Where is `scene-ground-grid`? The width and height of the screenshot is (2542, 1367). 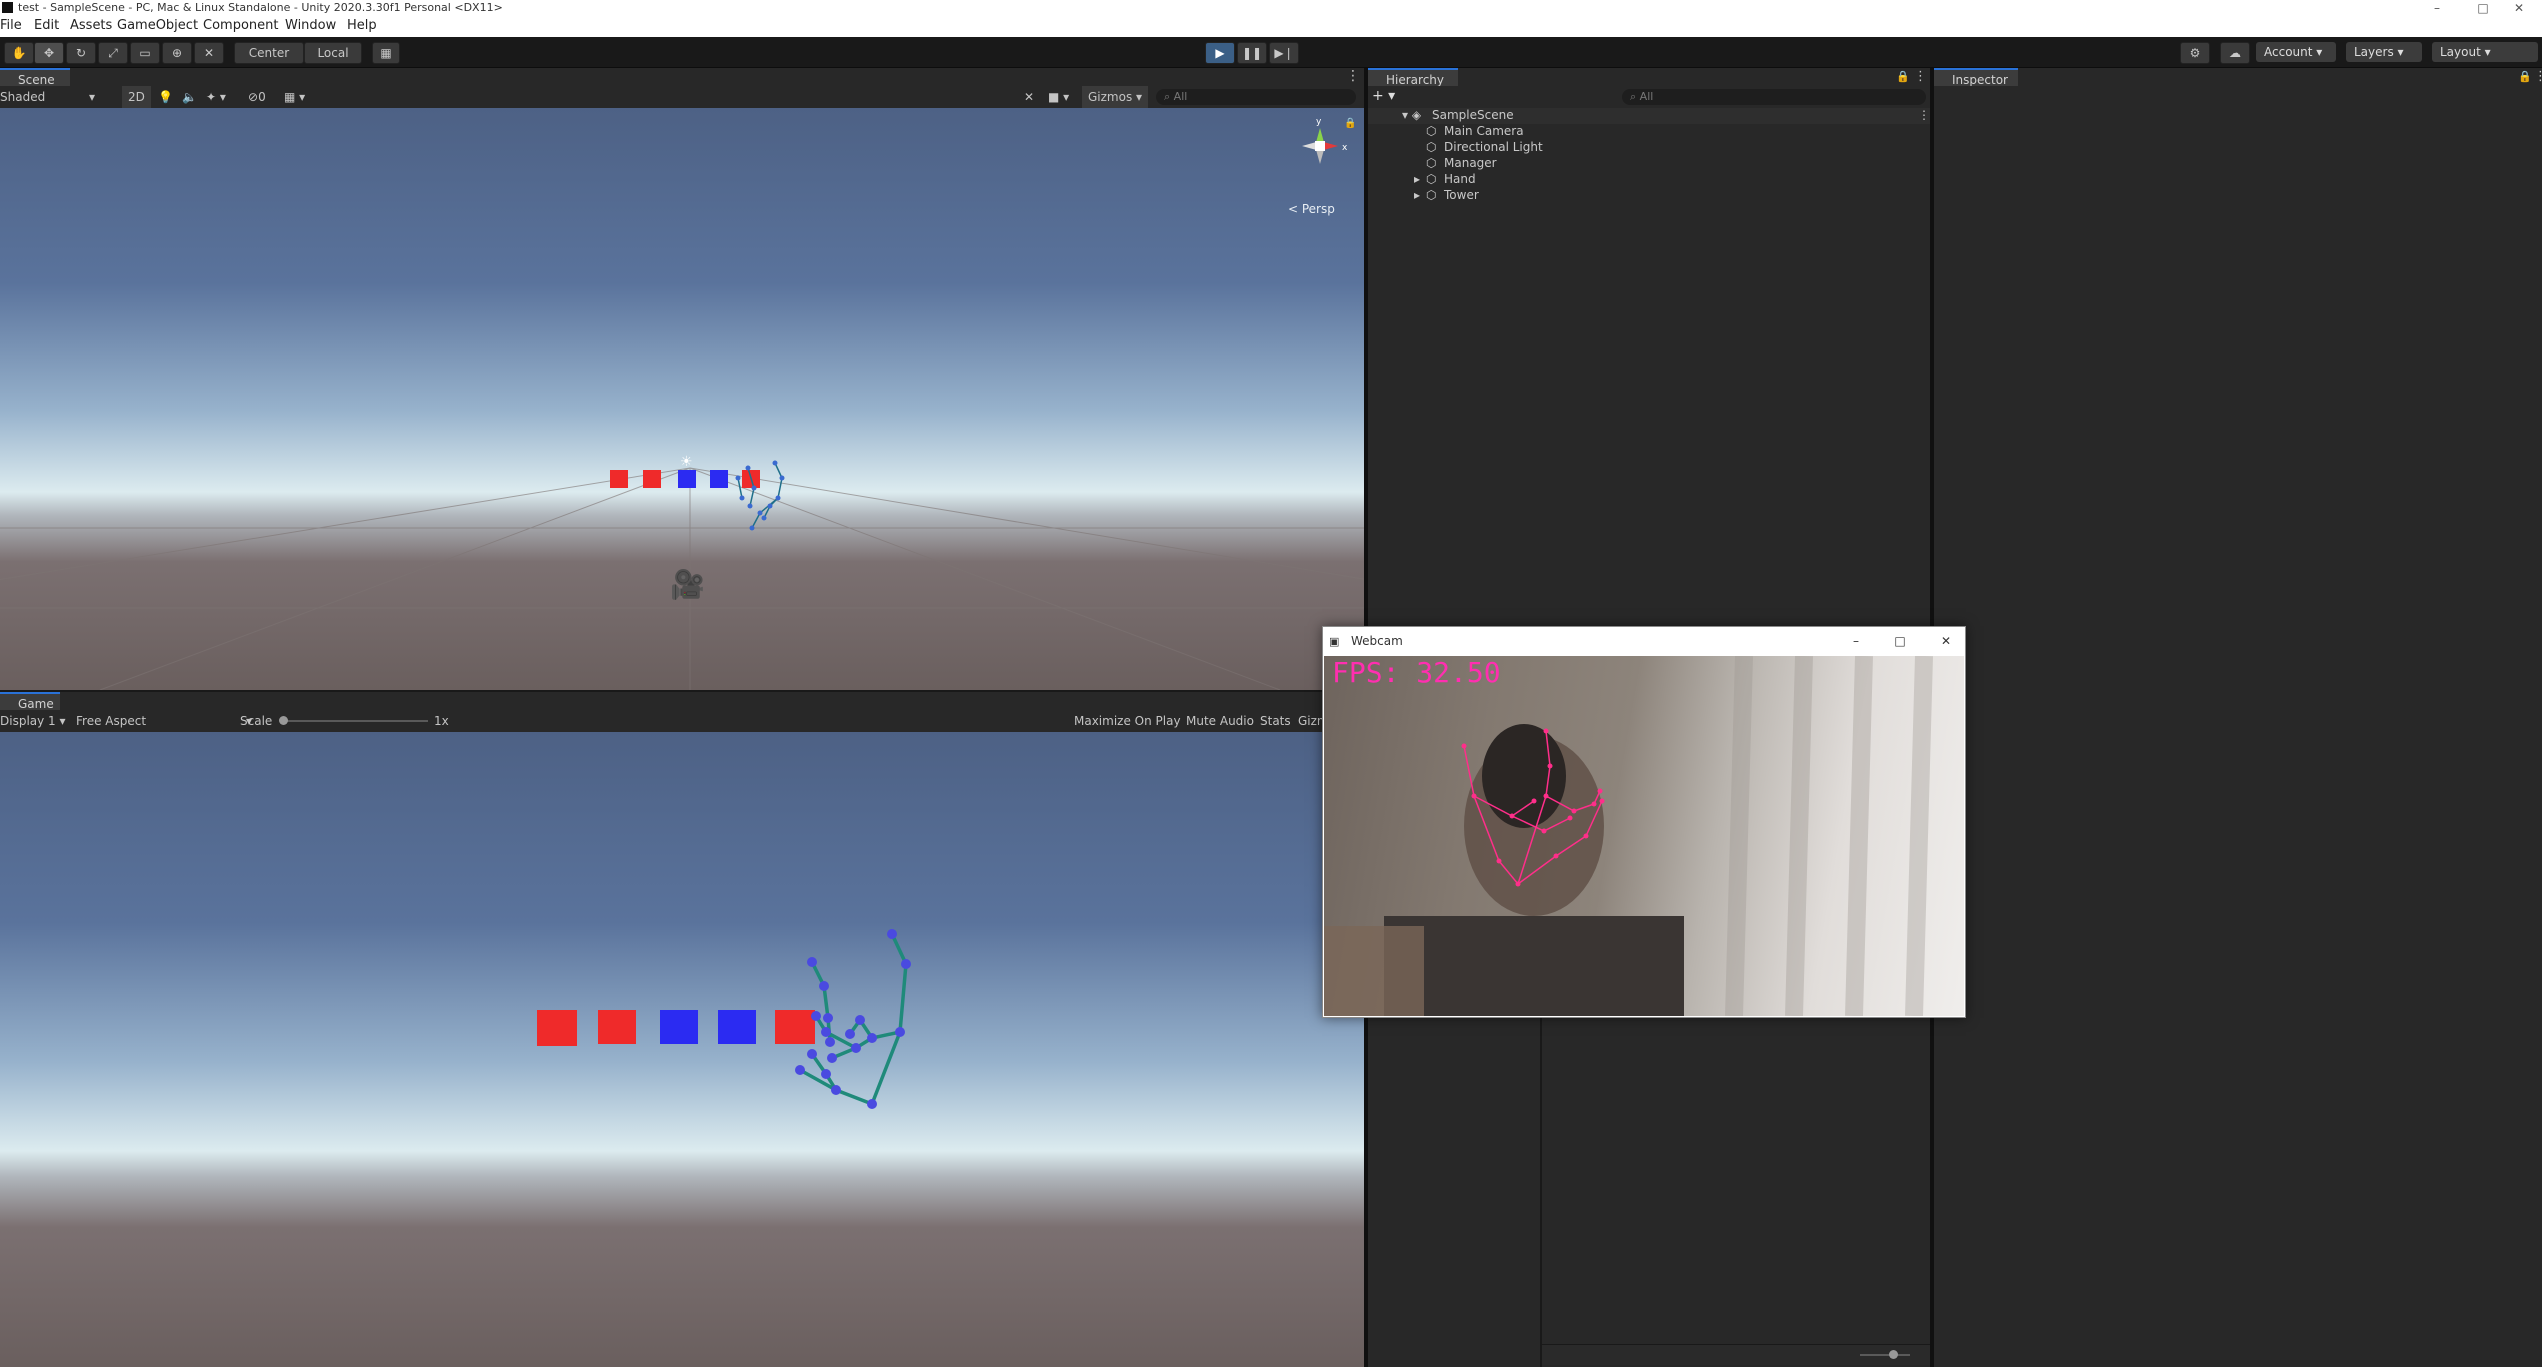
scene-ground-grid is located at coordinates (682, 578).